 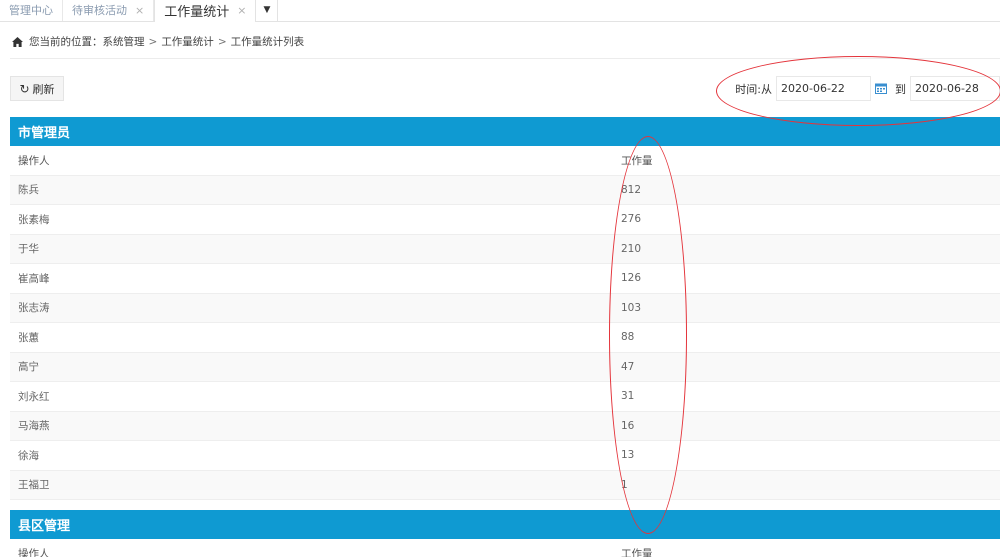 I want to click on operator-cell: 刘永红, so click(x=34, y=396).